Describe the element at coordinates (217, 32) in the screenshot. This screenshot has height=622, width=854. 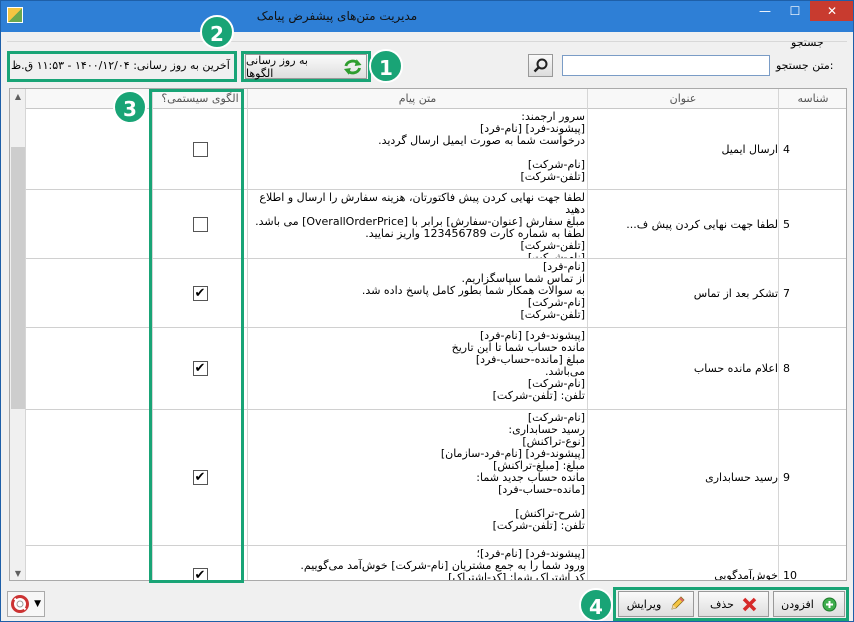
I see `annotation-badge-2: 2` at that location.